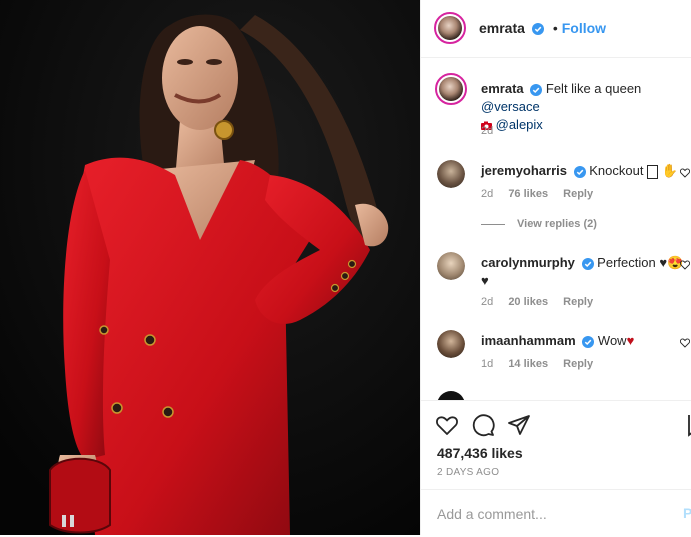 The height and width of the screenshot is (537, 691). Describe the element at coordinates (630, 340) in the screenshot. I see `red-heart-emoji-icon: ♥` at that location.